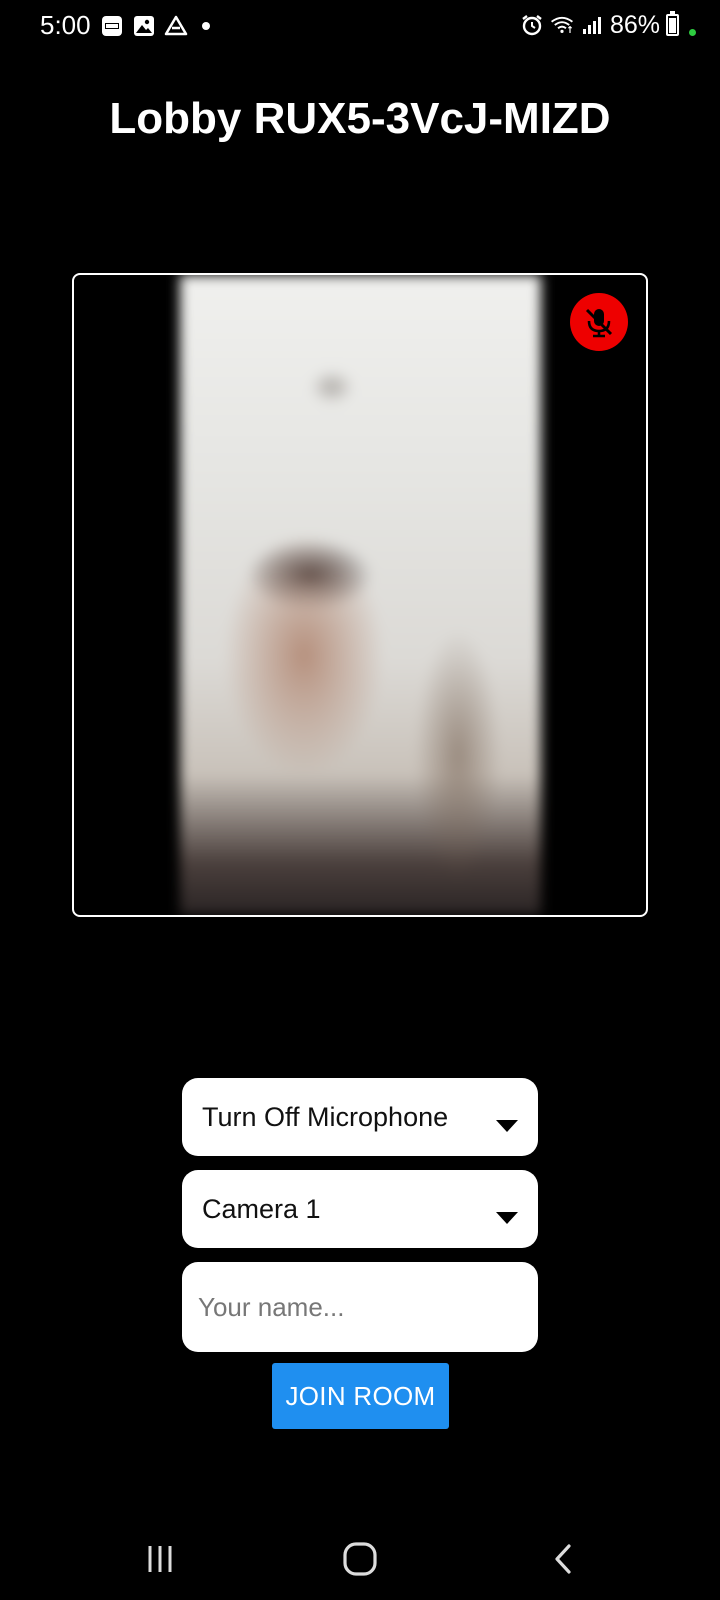 The image size is (720, 1600). I want to click on mic-muted-icon, so click(599, 322).